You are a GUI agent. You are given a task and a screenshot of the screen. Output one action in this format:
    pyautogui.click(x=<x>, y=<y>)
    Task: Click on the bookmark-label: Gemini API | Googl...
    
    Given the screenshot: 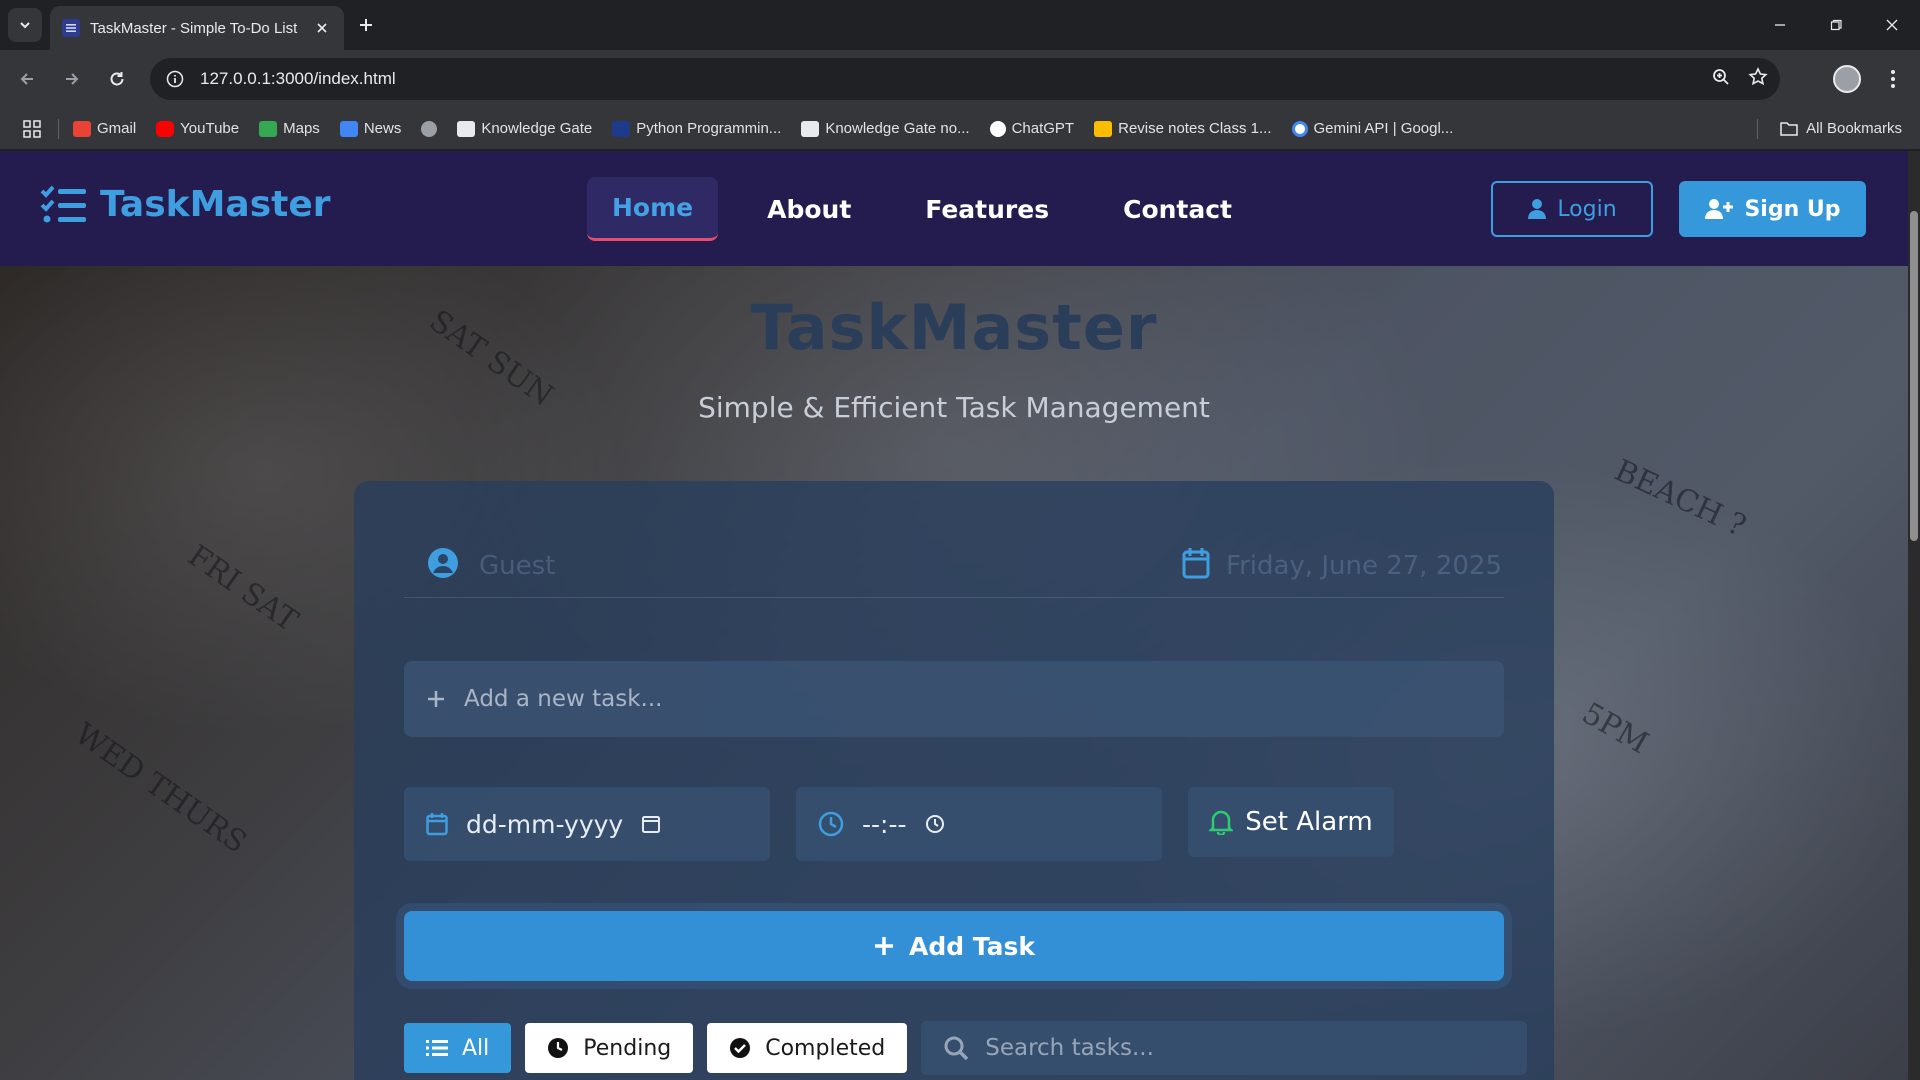 What is the action you would take?
    pyautogui.click(x=1383, y=128)
    